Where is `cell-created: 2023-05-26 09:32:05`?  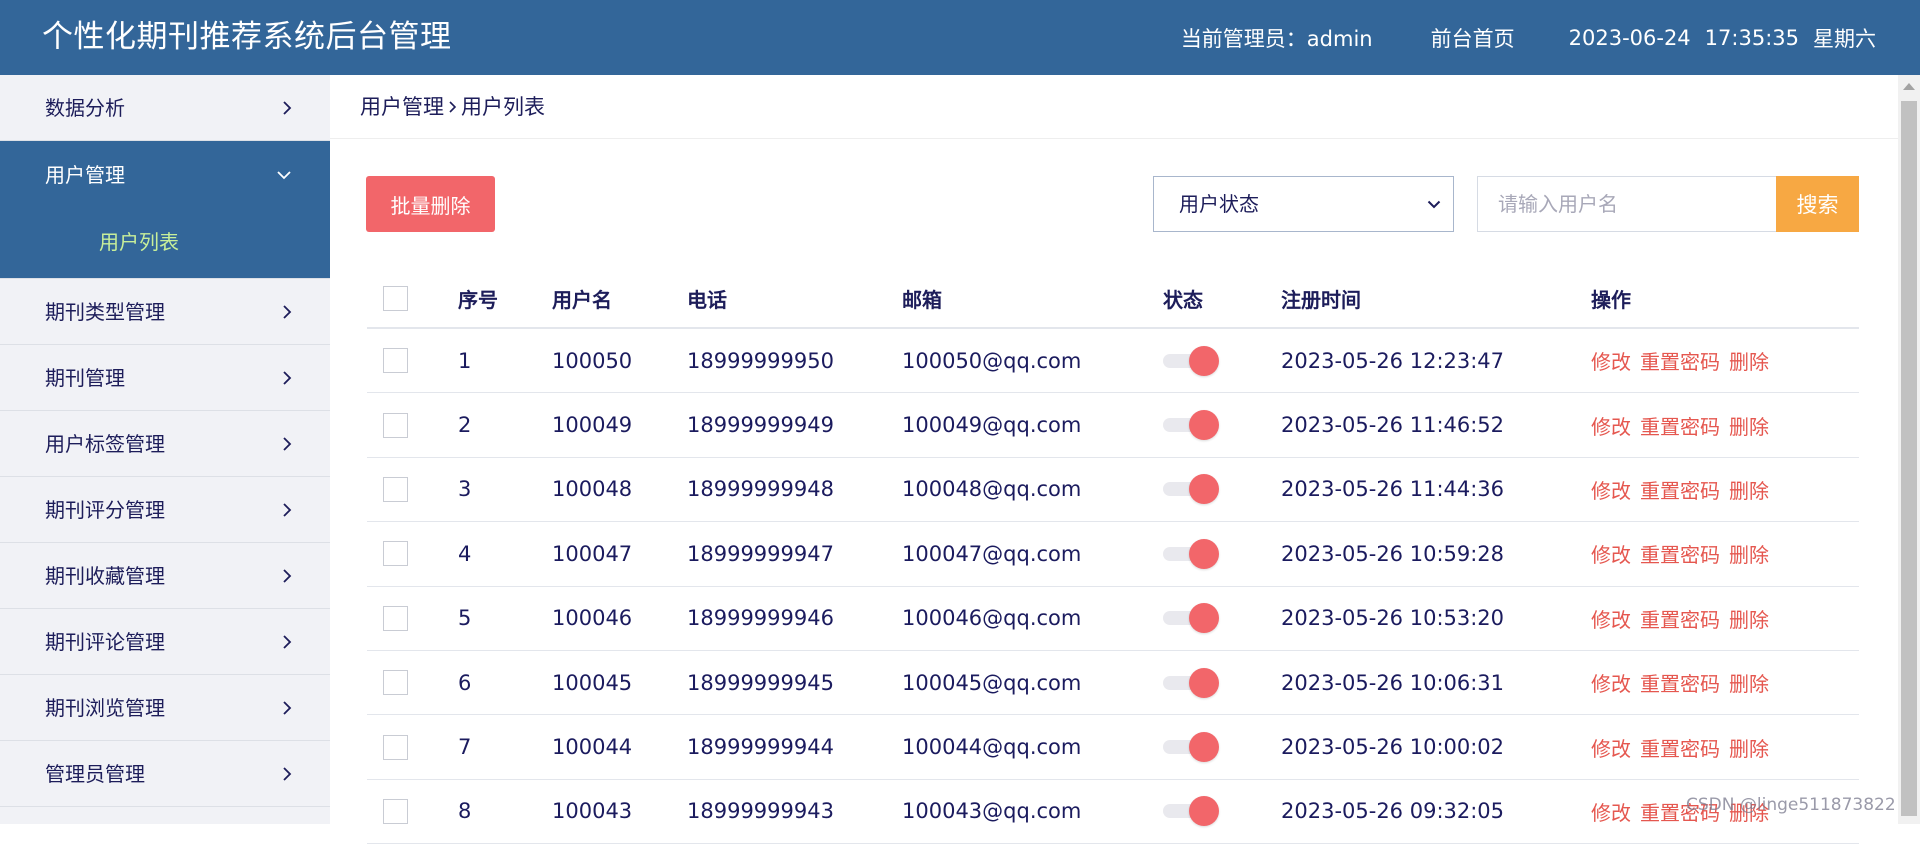 cell-created: 2023-05-26 09:32:05 is located at coordinates (1393, 811).